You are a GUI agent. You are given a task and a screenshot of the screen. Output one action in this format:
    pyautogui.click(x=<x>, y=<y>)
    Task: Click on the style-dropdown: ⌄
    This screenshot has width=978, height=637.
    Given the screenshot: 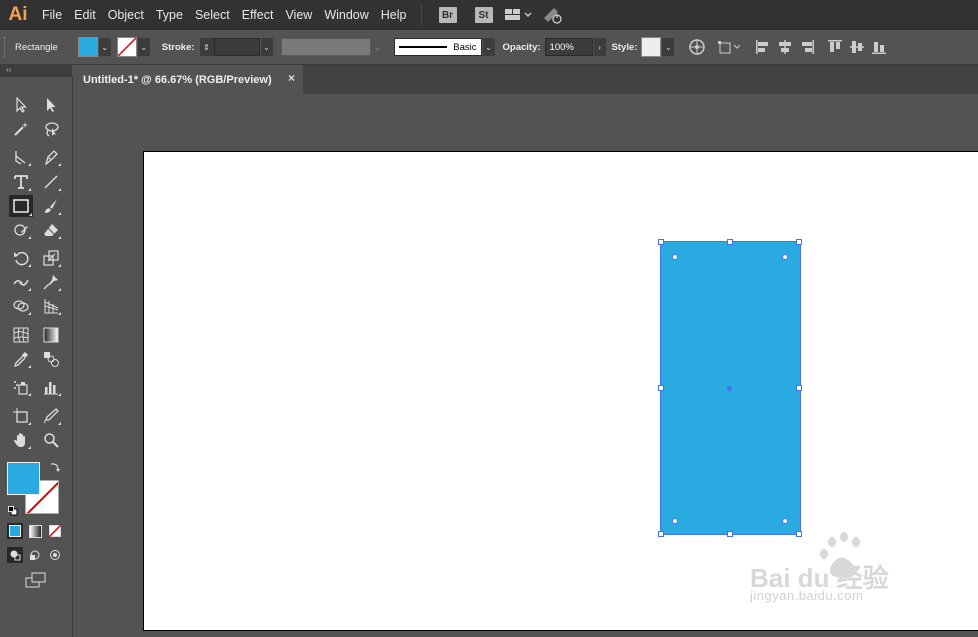 What is the action you would take?
    pyautogui.click(x=668, y=47)
    